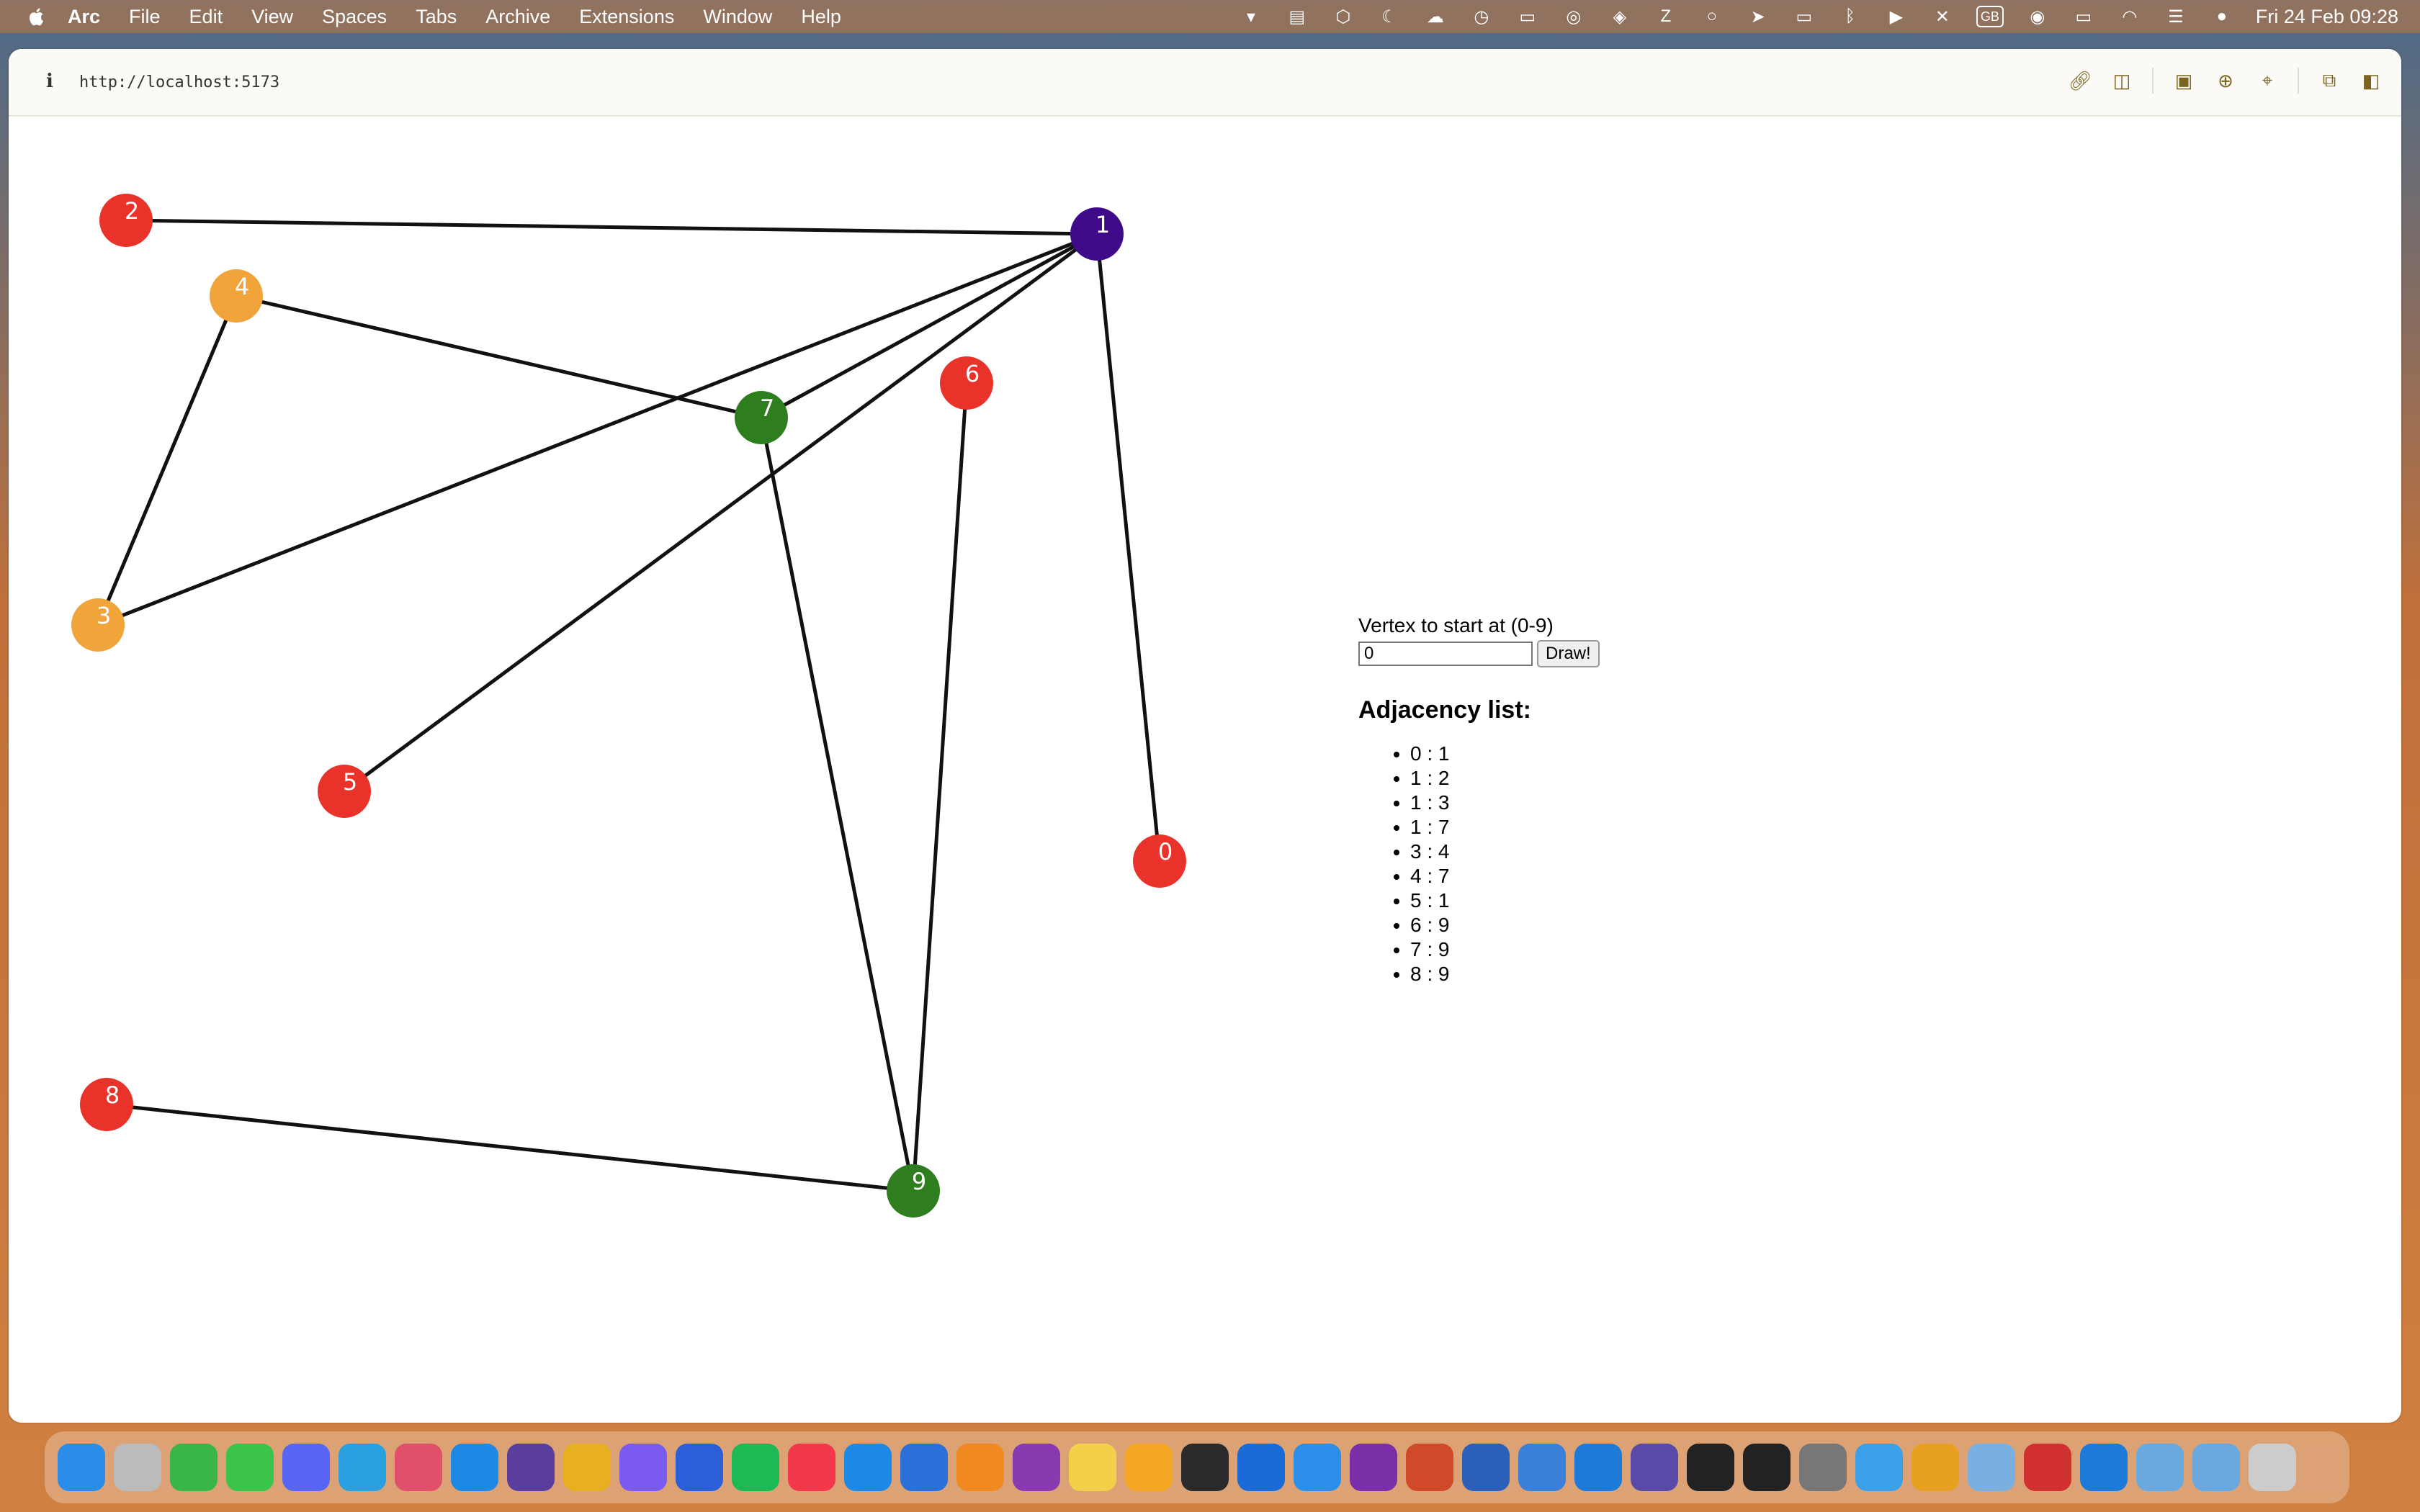 The width and height of the screenshot is (2420, 1512). I want to click on menu-arc: Arc, so click(84, 17).